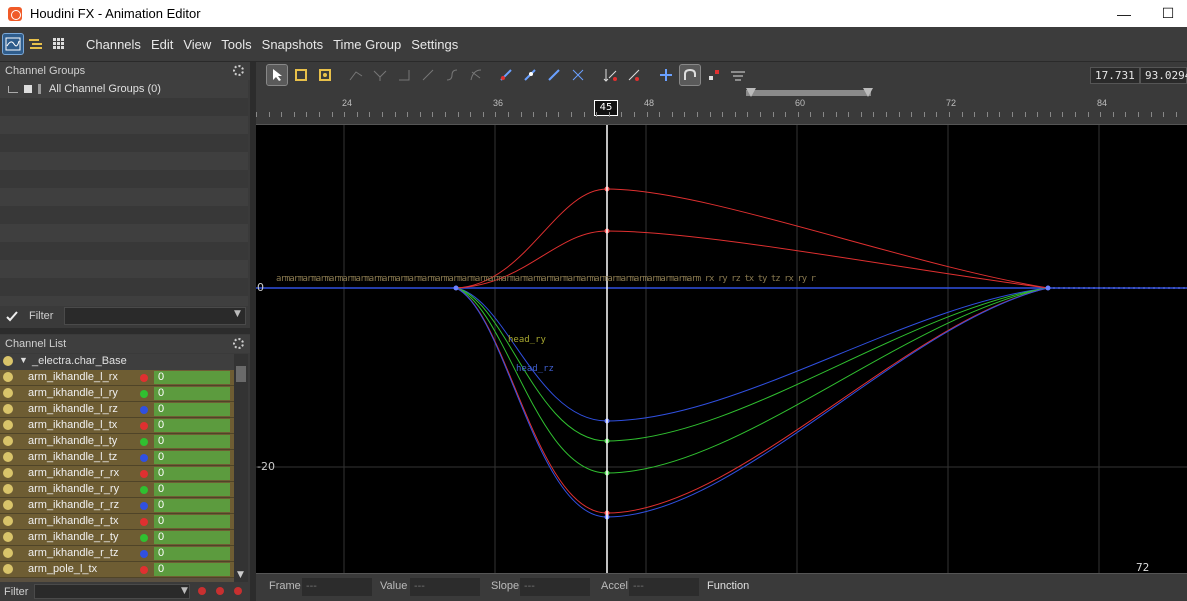 The image size is (1187, 601). I want to click on x-readout: 17.731, so click(1115, 75).